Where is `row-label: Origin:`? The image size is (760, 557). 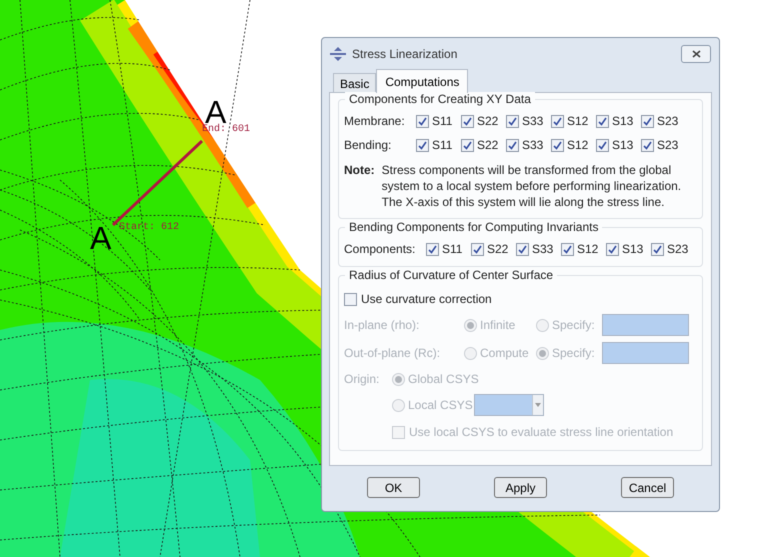
row-label: Origin: is located at coordinates (362, 379).